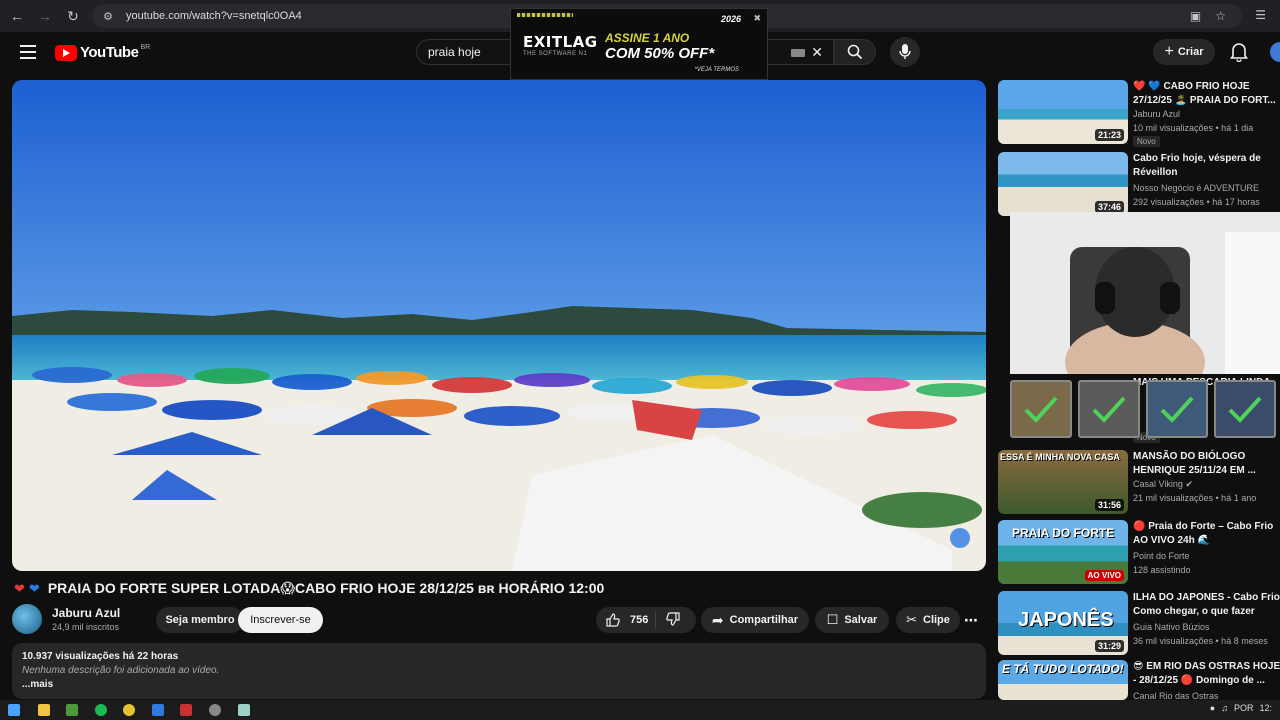 The width and height of the screenshot is (1280, 720). I want to click on new-badge: Novo, so click(1146, 141).